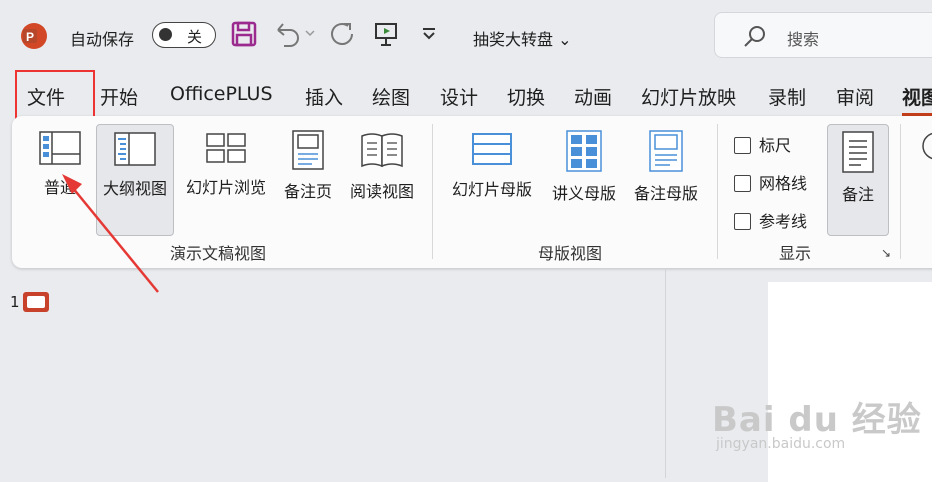 This screenshot has height=482, width=932. Describe the element at coordinates (225, 187) in the screenshot. I see `slide-sorter-label: 幻灯片浏览` at that location.